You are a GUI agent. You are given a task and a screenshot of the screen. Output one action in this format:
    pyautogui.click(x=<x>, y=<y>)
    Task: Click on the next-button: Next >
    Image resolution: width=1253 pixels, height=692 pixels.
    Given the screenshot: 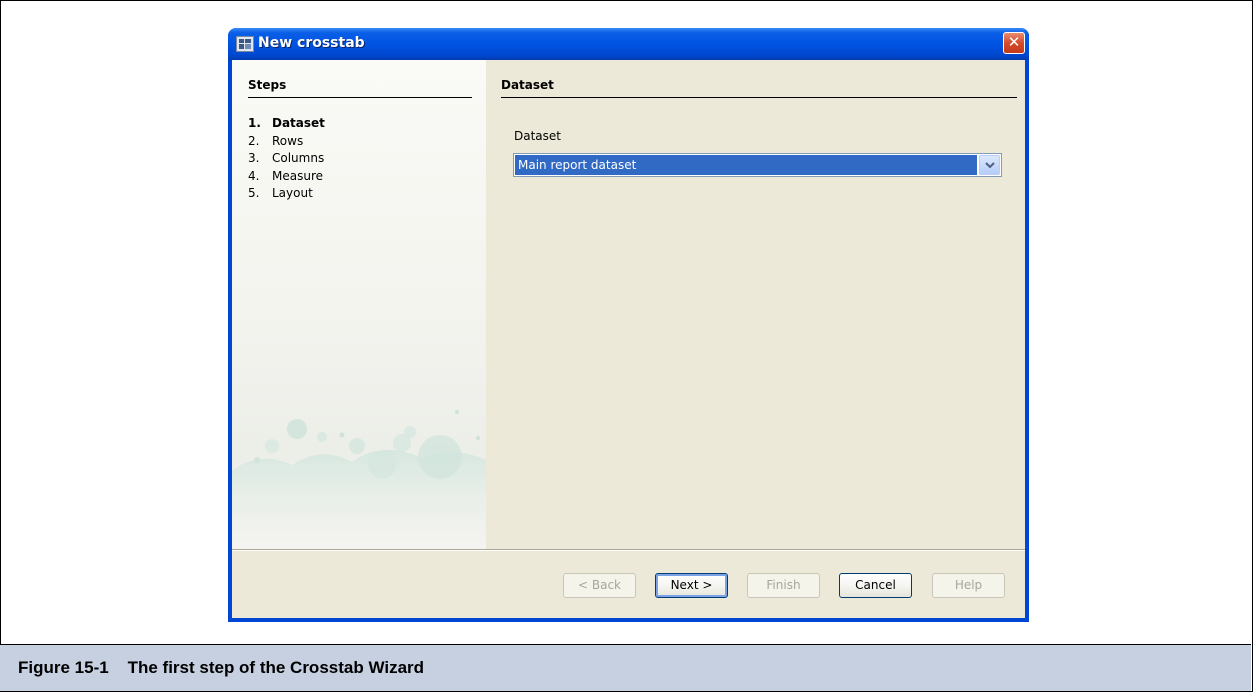 What is the action you would take?
    pyautogui.click(x=691, y=585)
    